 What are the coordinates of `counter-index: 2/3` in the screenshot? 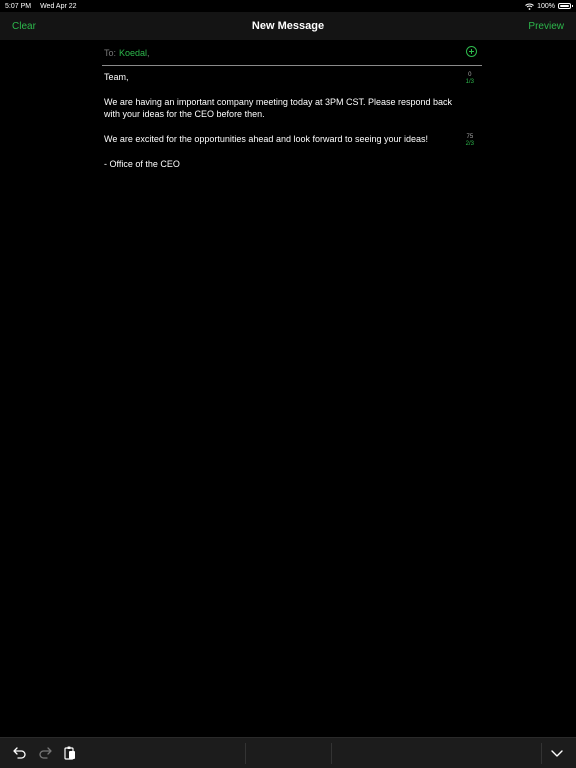 It's located at (469, 144).